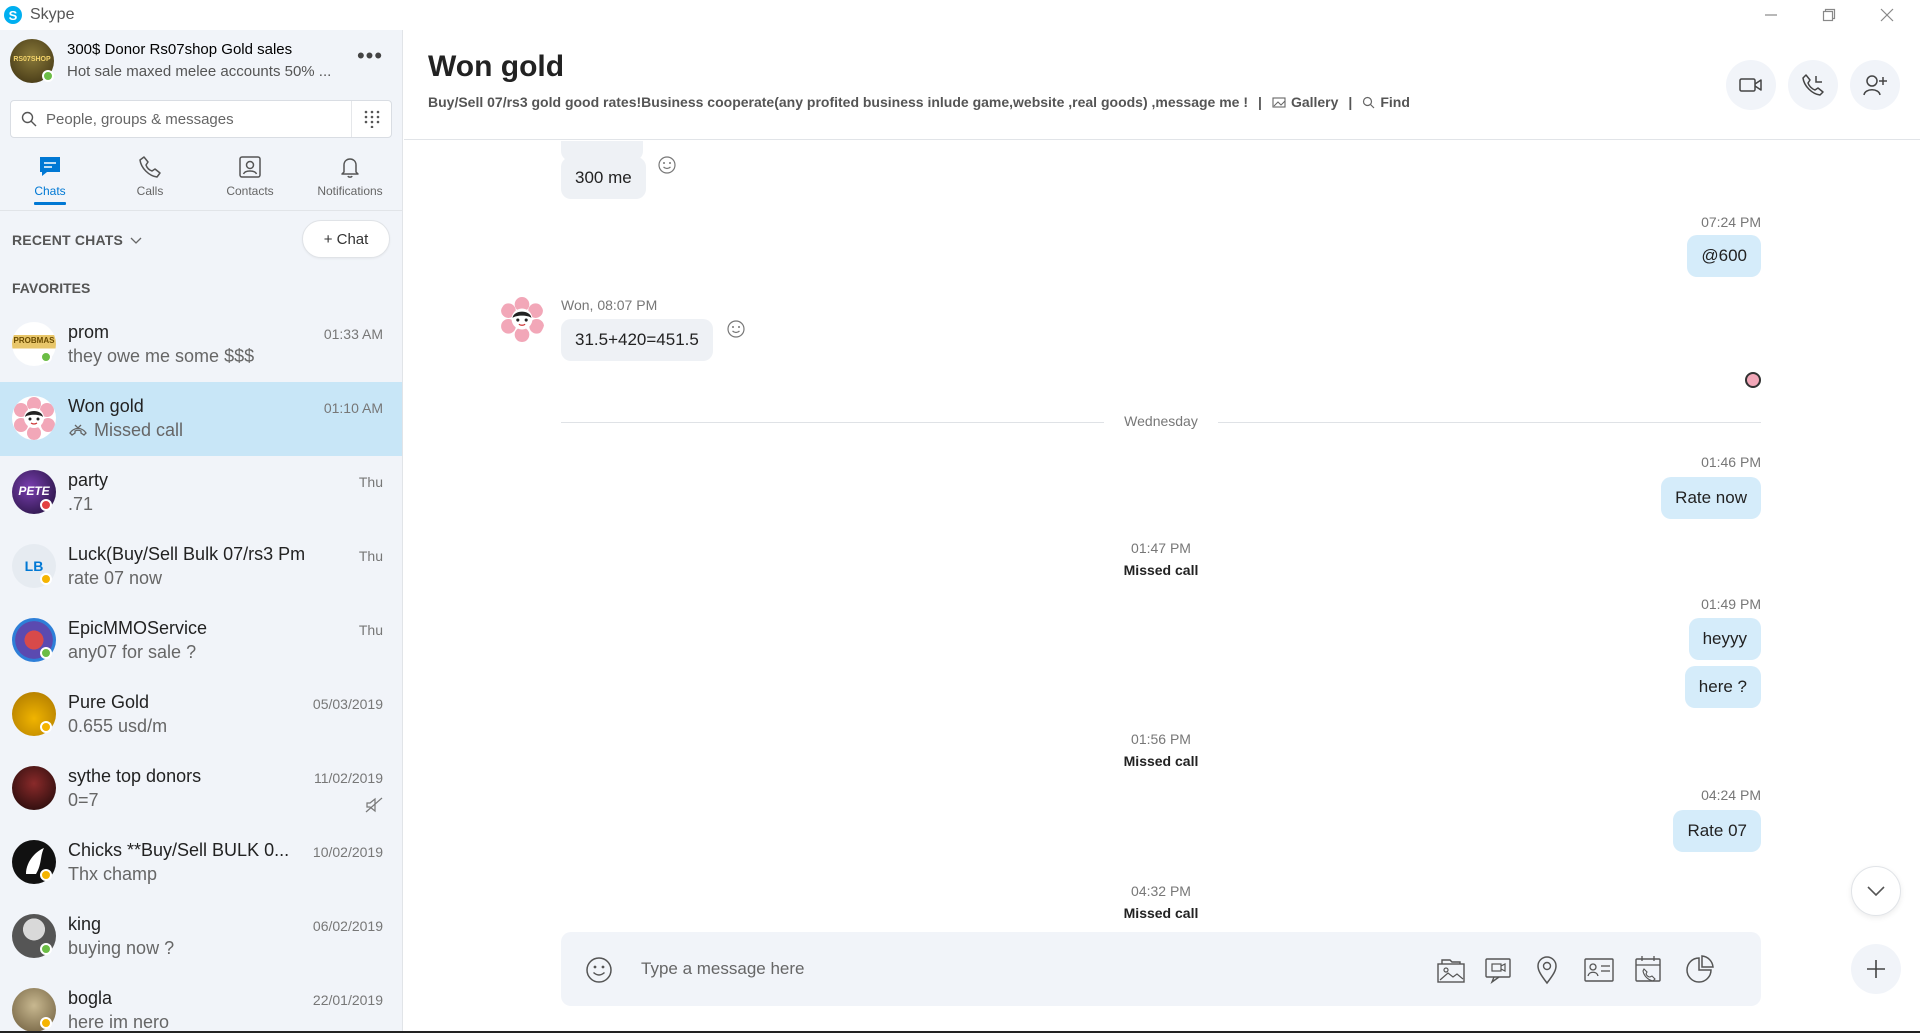 The image size is (1920, 1033). What do you see at coordinates (1724, 639) in the screenshot?
I see `message-bubble-outgoing: heyyy` at bounding box center [1724, 639].